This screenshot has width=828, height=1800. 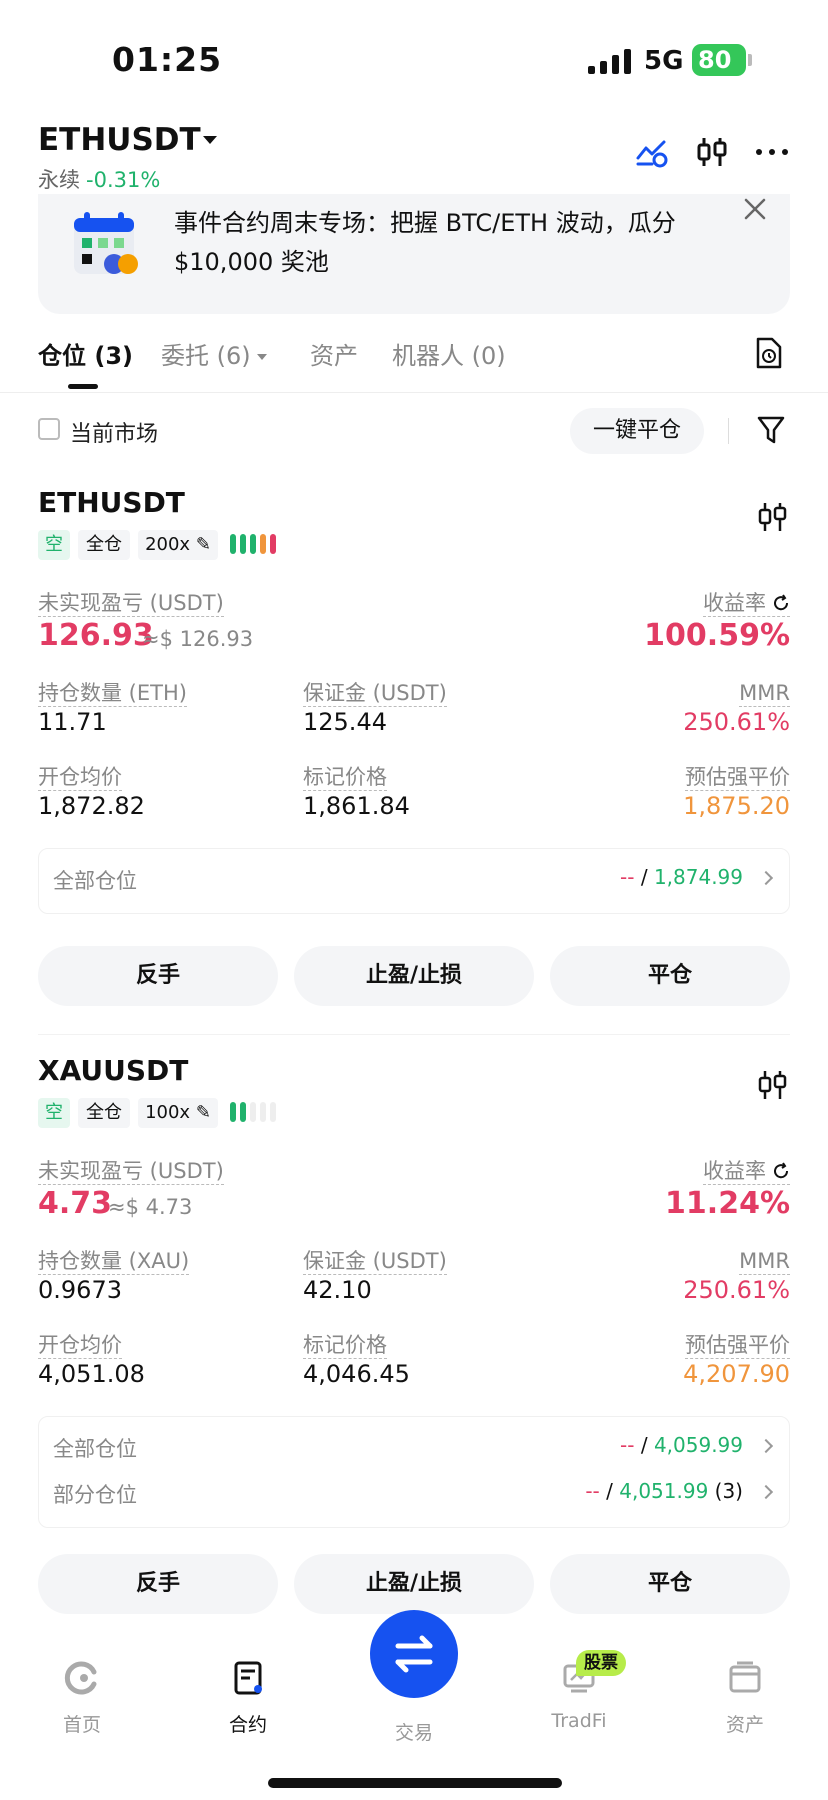 I want to click on position-symbol: XAUUSDT, so click(x=113, y=1070).